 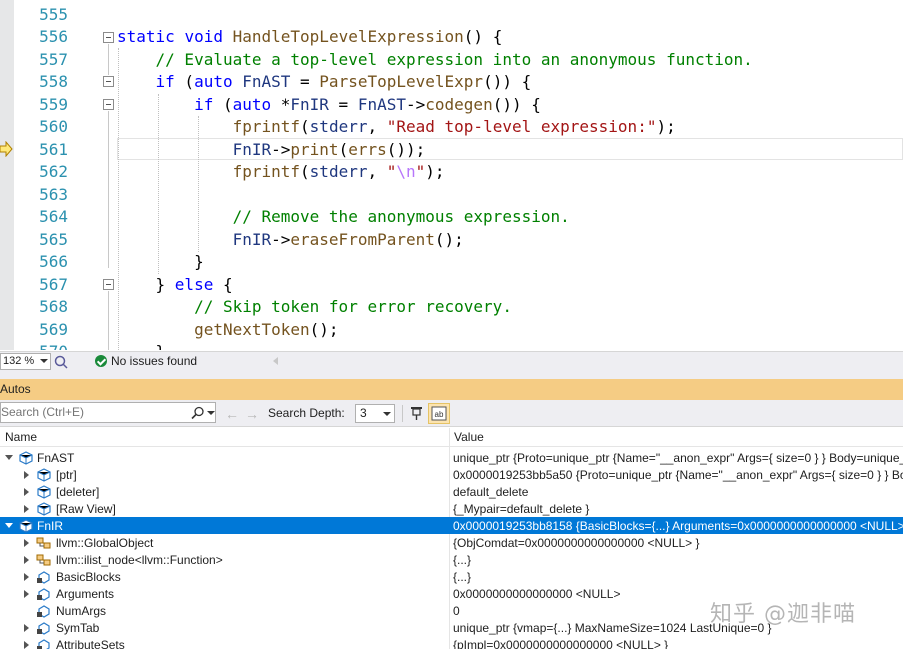 What do you see at coordinates (537, 594) in the screenshot?
I see `row-value: 0x0000000000000000 <NULL>` at bounding box center [537, 594].